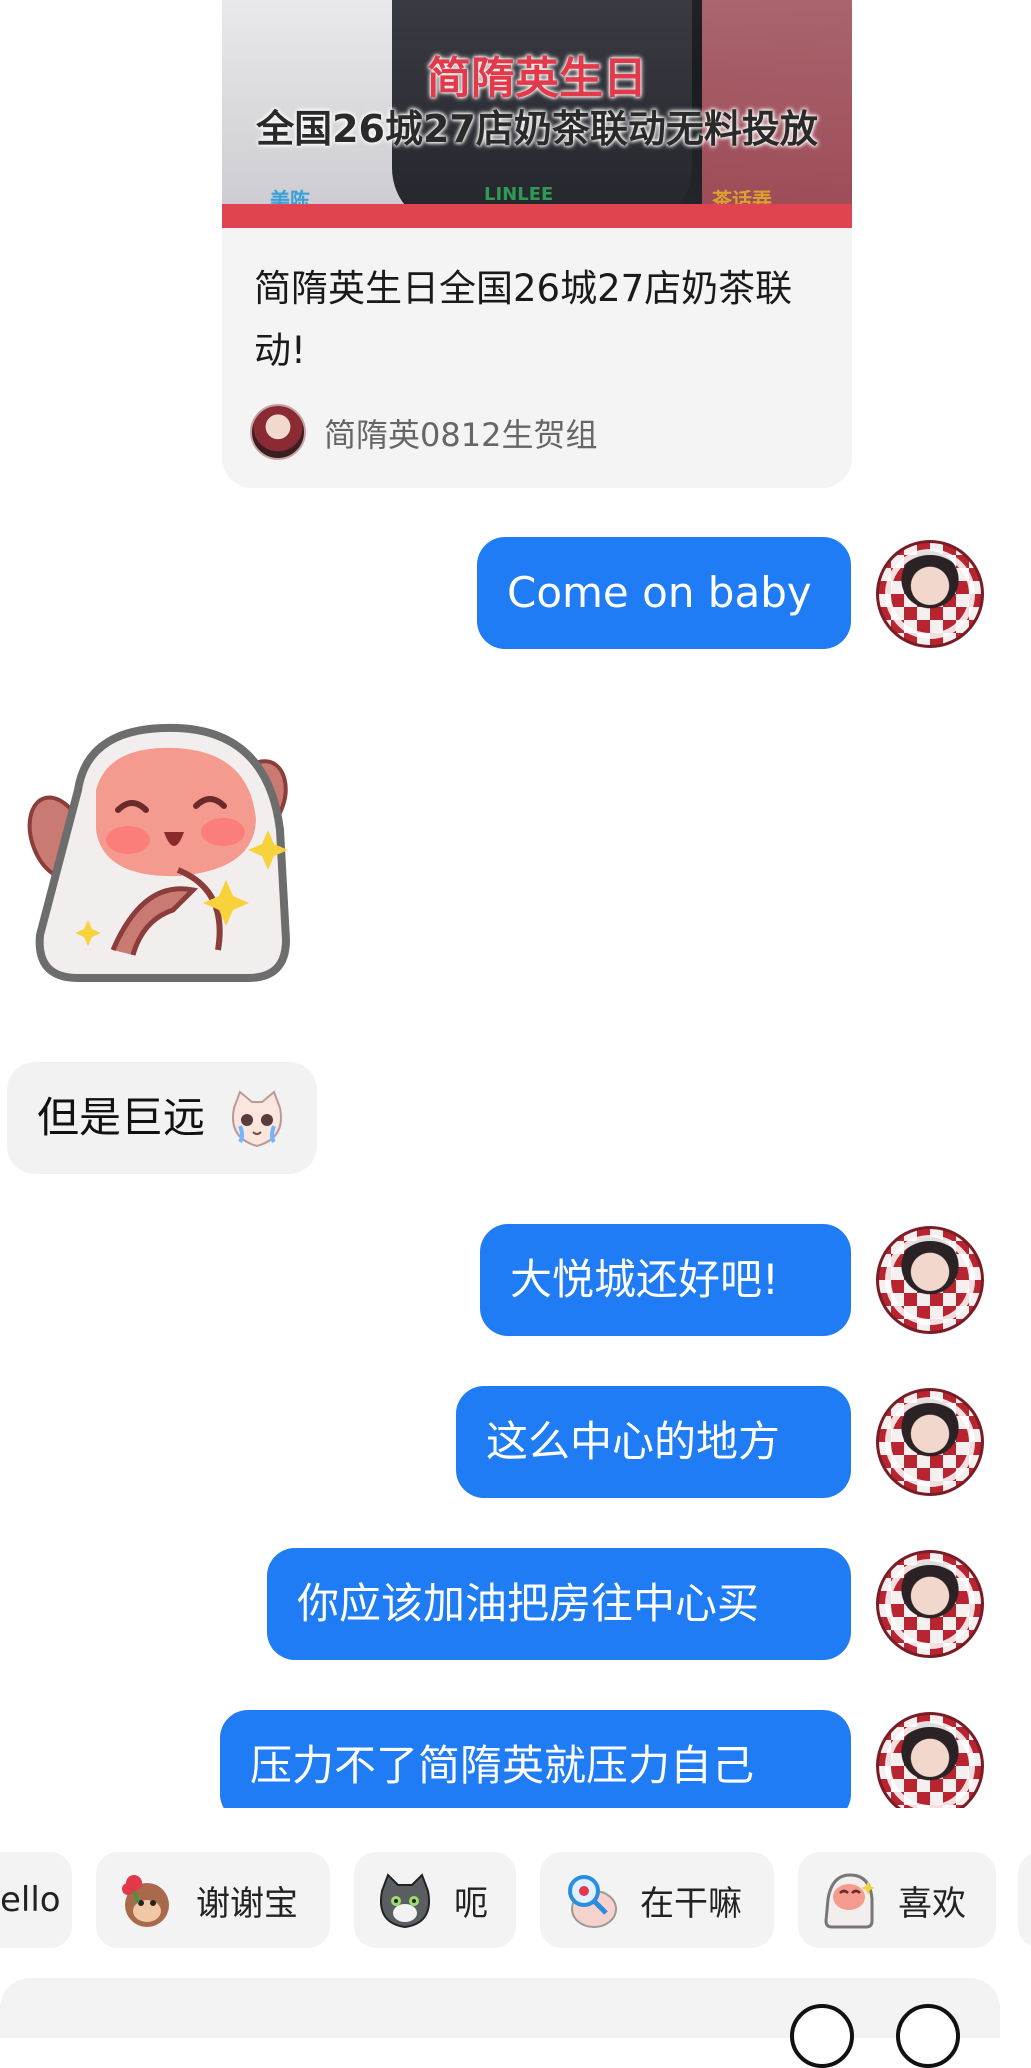 The height and width of the screenshot is (2068, 1031). I want to click on card-title: 简隋英生日全国26城27店奶茶联动!, so click(523, 319).